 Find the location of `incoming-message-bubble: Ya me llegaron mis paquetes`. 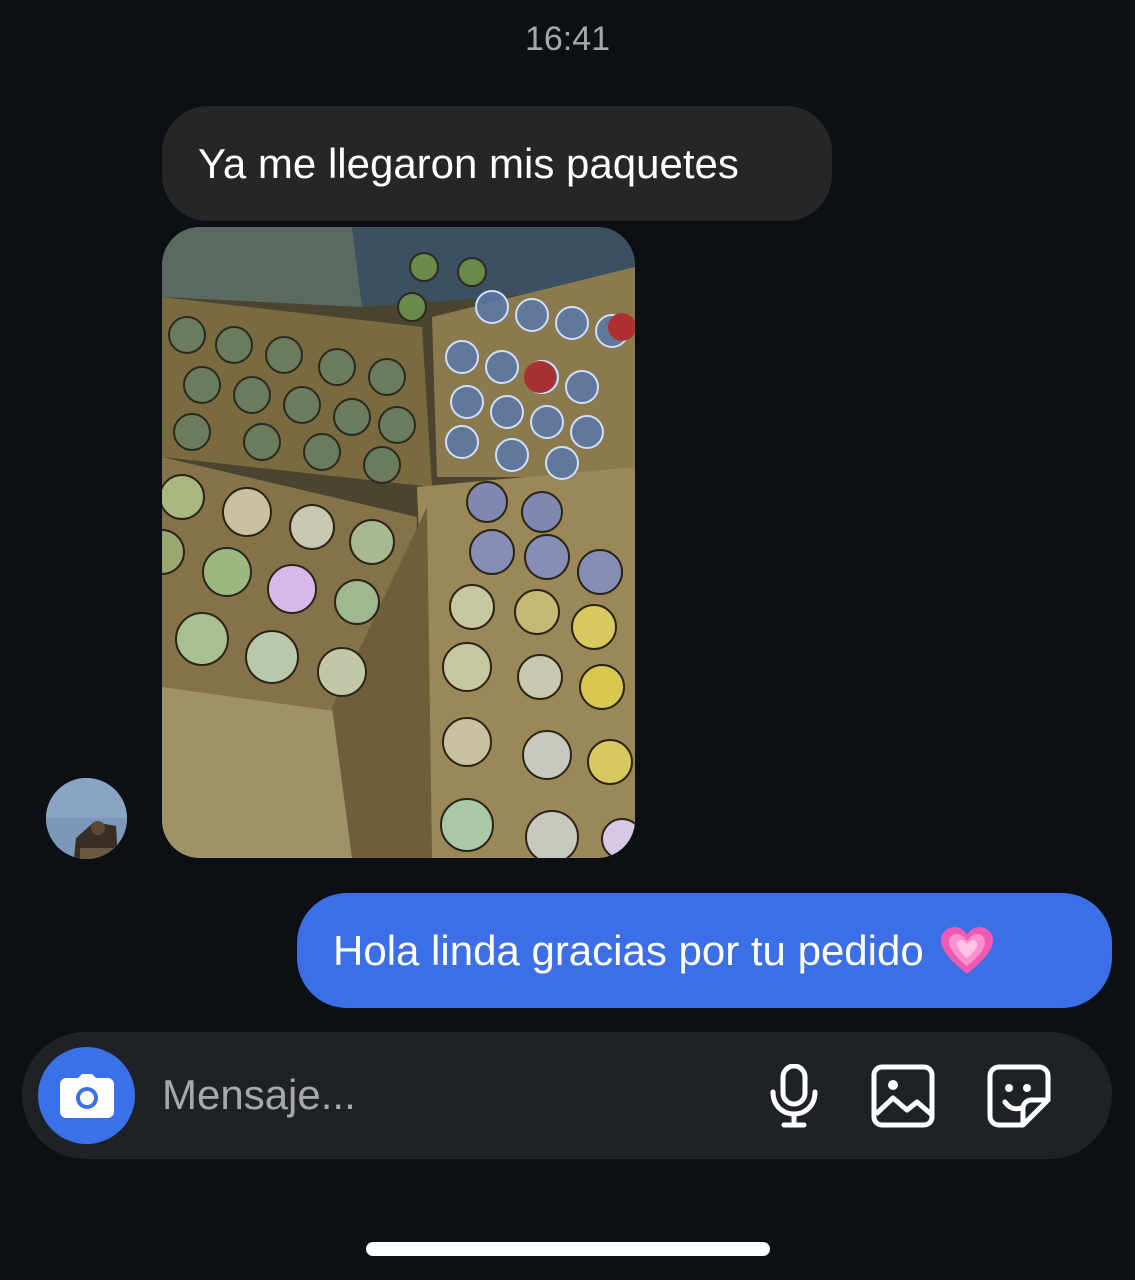

incoming-message-bubble: Ya me llegaron mis paquetes is located at coordinates (497, 163).